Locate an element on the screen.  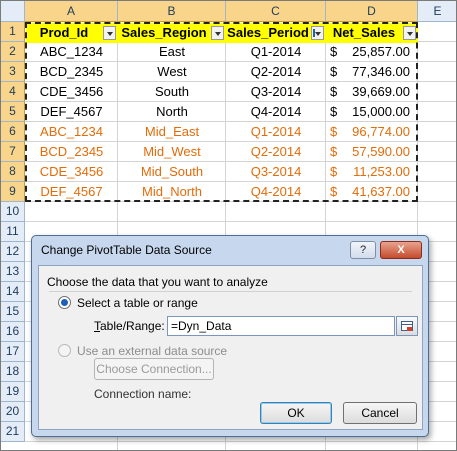
column-header-a: A is located at coordinates (71, 11).